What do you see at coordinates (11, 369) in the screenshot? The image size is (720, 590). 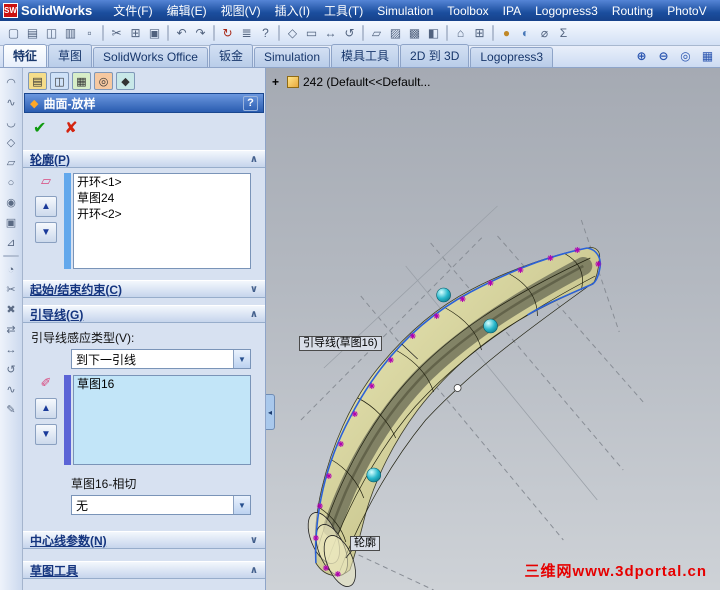 I see `untrim-surface-icon: ↺` at bounding box center [11, 369].